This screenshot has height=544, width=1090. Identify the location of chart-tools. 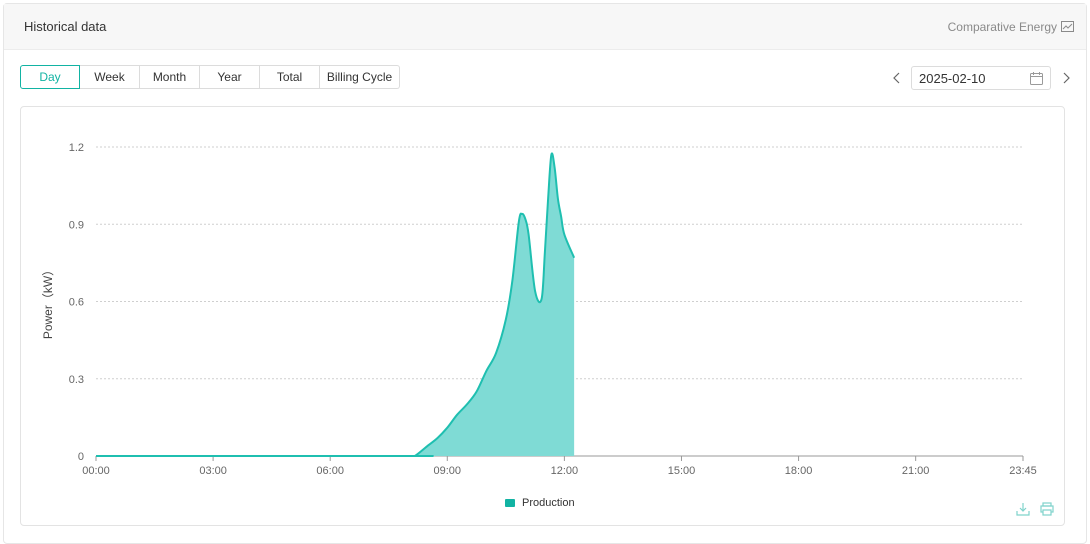
(1035, 509).